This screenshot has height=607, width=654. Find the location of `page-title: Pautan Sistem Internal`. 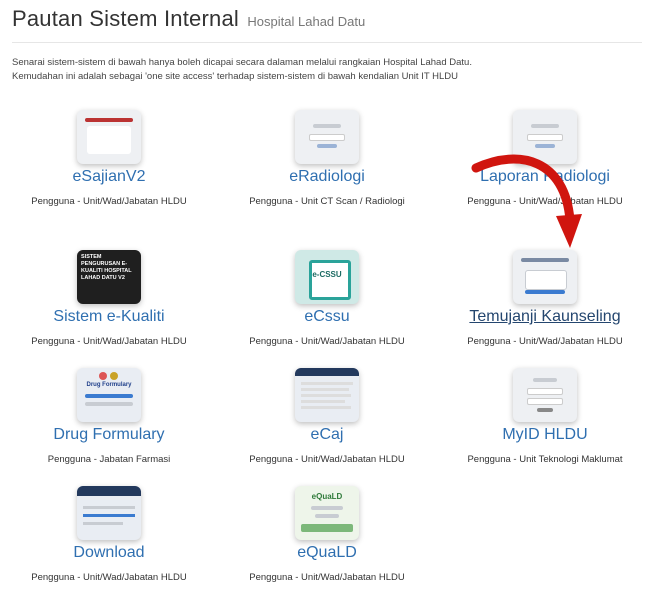

page-title: Pautan Sistem Internal is located at coordinates (125, 18).